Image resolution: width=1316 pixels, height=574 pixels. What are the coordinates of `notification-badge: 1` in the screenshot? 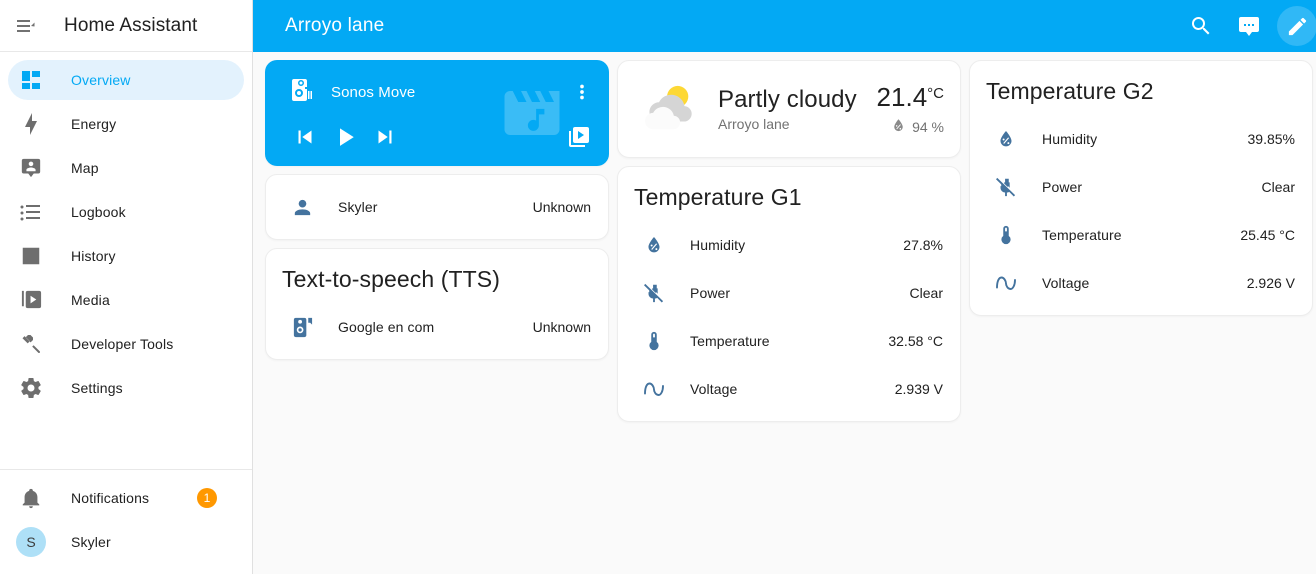 It's located at (207, 498).